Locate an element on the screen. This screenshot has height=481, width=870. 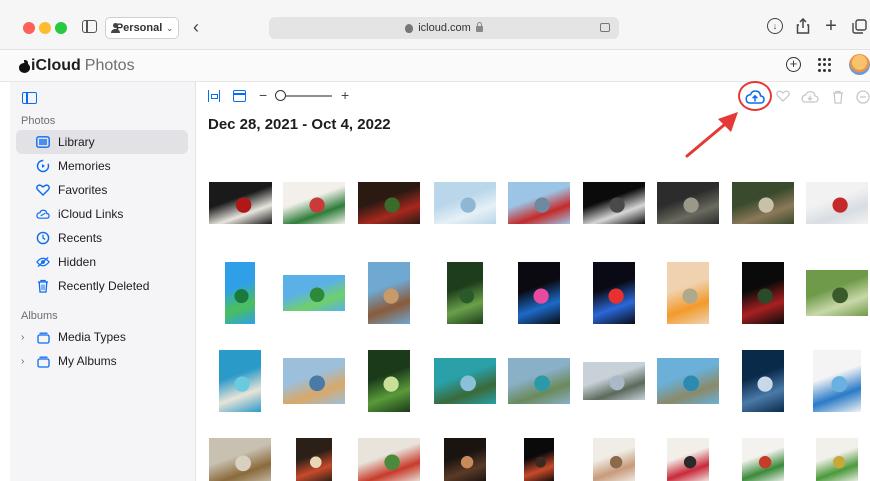
sidebar-item-recents: Recents is located at coordinates (102, 238).